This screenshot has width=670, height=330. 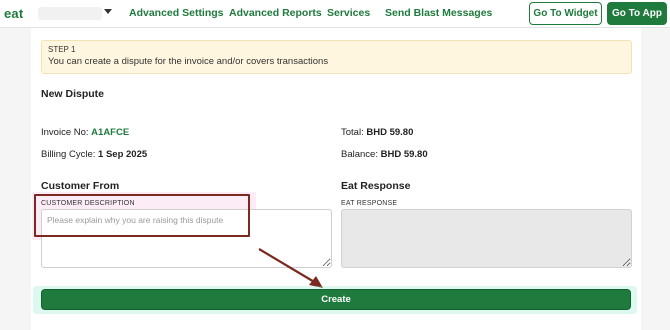 I want to click on balance-value: BHD 59.80, so click(x=404, y=154).